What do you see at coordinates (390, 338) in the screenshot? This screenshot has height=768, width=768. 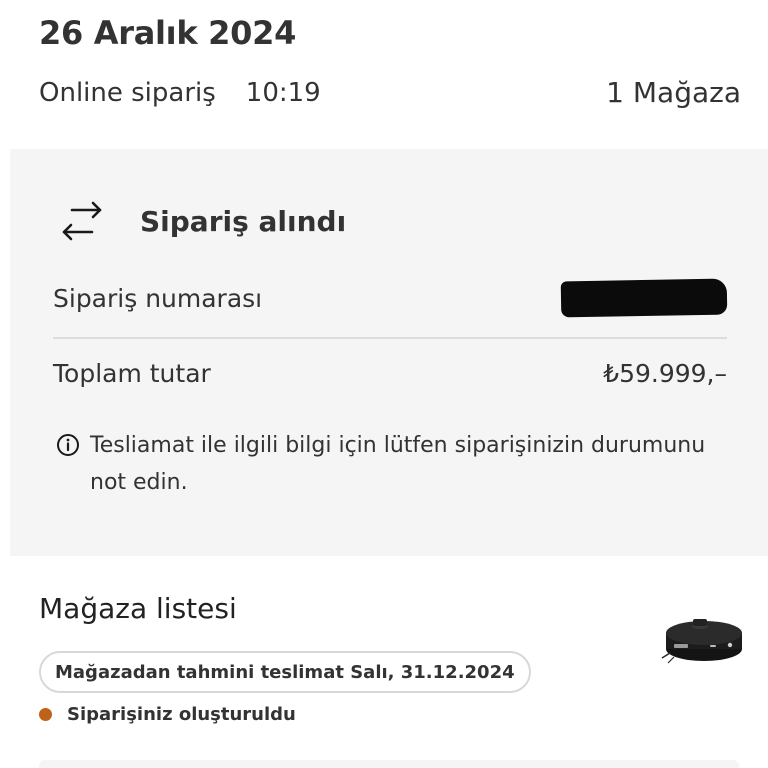 I see `divider` at bounding box center [390, 338].